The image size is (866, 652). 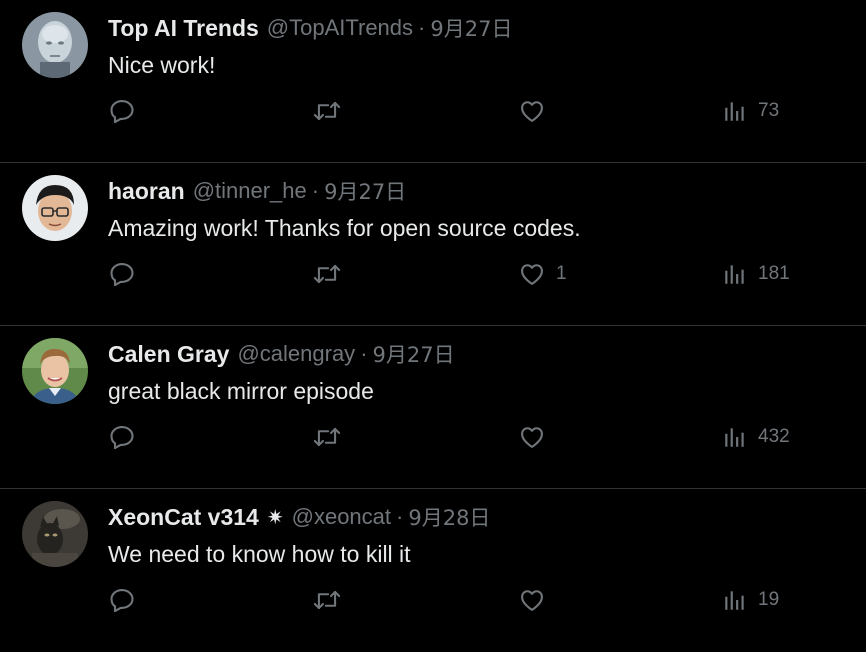 I want to click on author-name: XeonCat v314, so click(x=183, y=517).